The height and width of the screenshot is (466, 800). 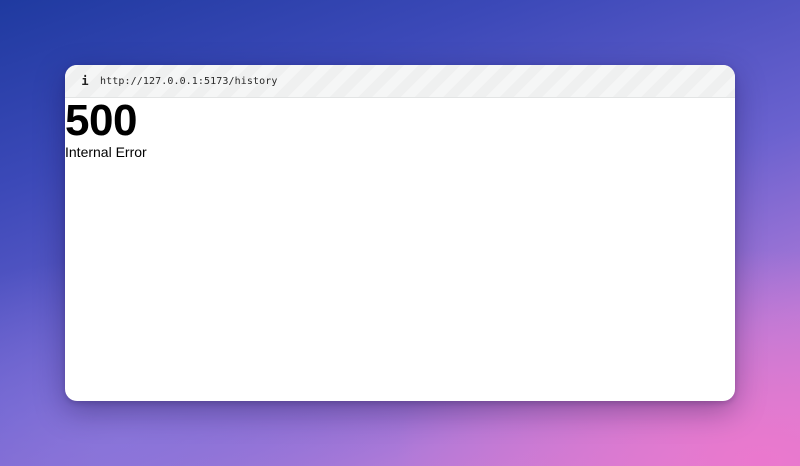 What do you see at coordinates (189, 81) in the screenshot?
I see `url-text: http://127.0.0.1:5173/history` at bounding box center [189, 81].